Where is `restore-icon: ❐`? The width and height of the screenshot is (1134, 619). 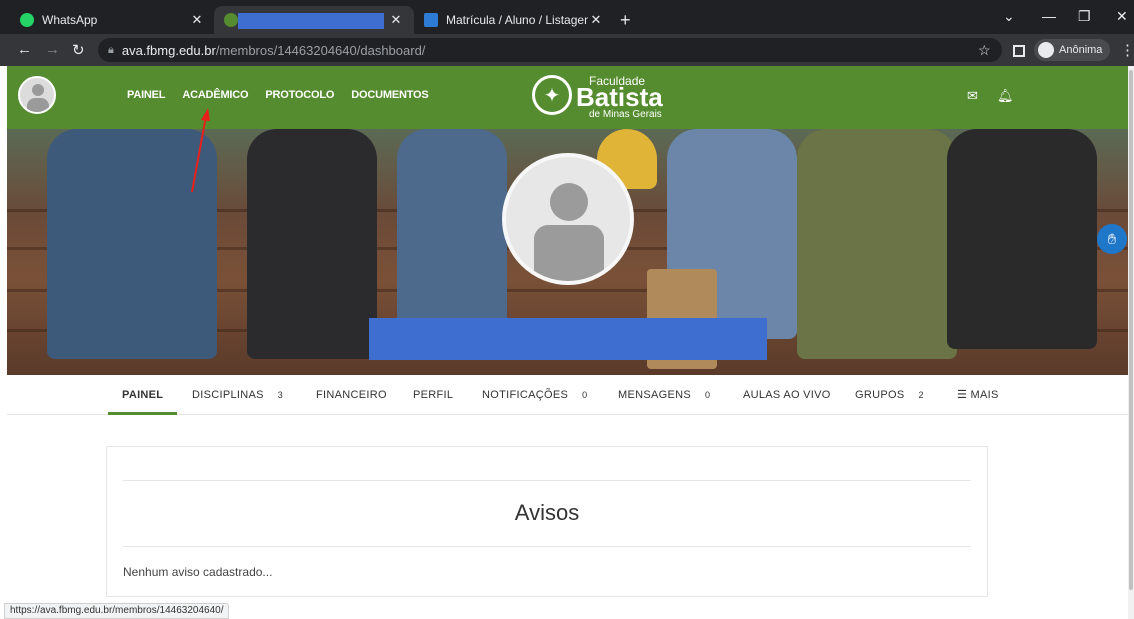 restore-icon: ❐ is located at coordinates (1084, 16).